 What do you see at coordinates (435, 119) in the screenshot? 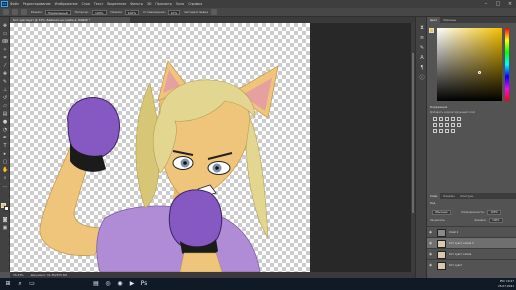
I see `brightness-icon` at bounding box center [435, 119].